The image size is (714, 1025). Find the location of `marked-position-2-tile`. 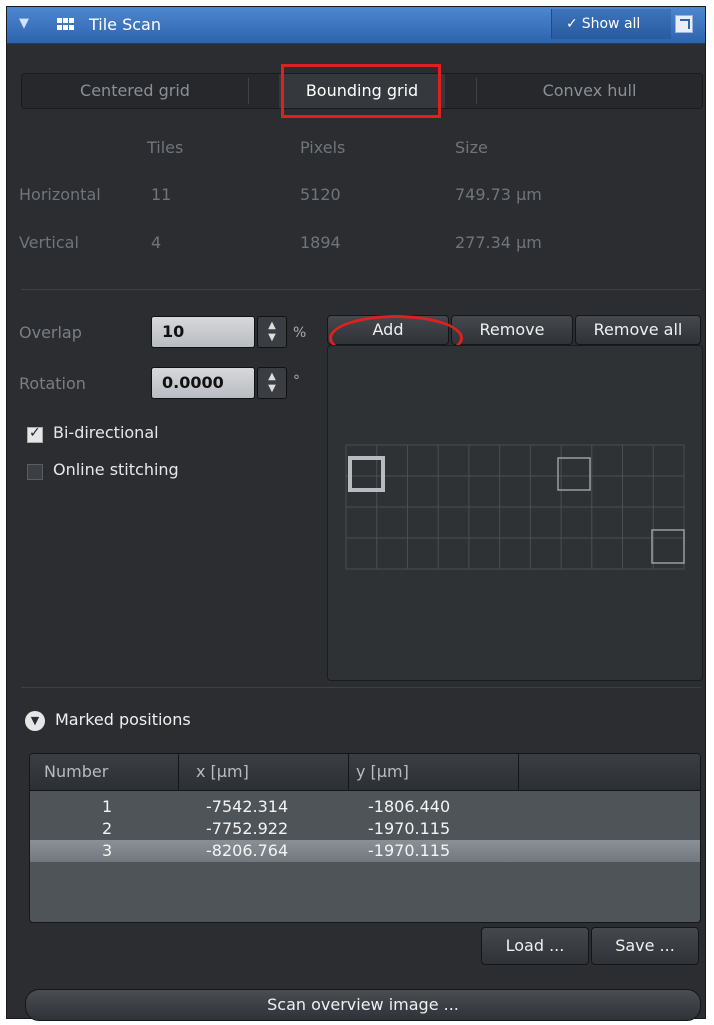

marked-position-2-tile is located at coordinates (574, 474).